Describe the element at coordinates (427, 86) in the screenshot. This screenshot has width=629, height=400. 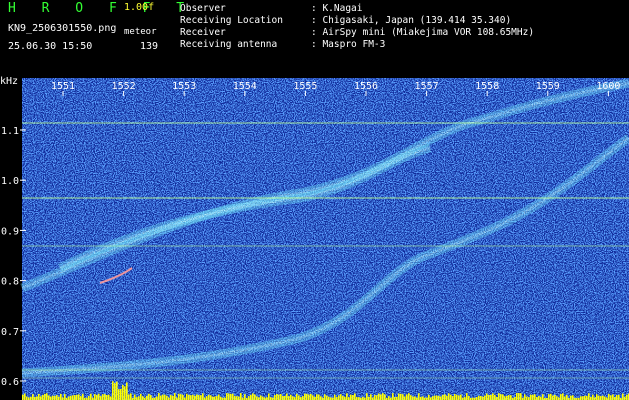
I see `time-tick-label: 1557` at that location.